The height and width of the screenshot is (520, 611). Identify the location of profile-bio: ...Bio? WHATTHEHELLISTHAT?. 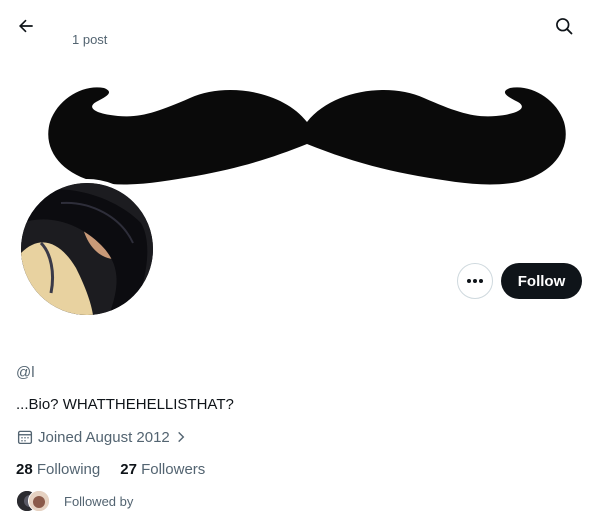
(125, 404).